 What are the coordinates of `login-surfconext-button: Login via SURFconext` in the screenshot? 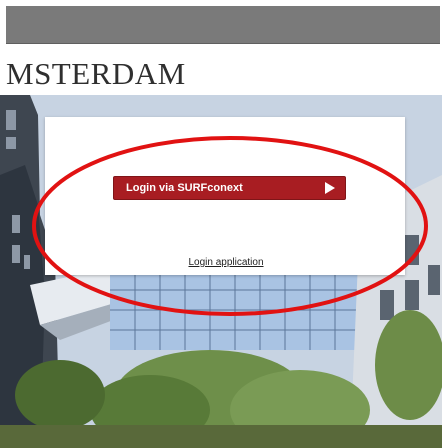 It's located at (229, 188).